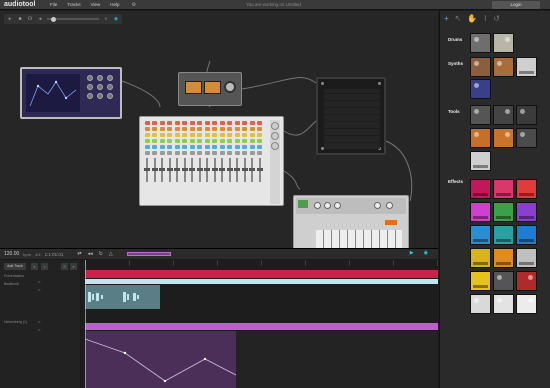 This screenshot has width=550, height=388. What do you see at coordinates (39, 282) in the screenshot?
I see `mute-icon: ▪▪` at bounding box center [39, 282].